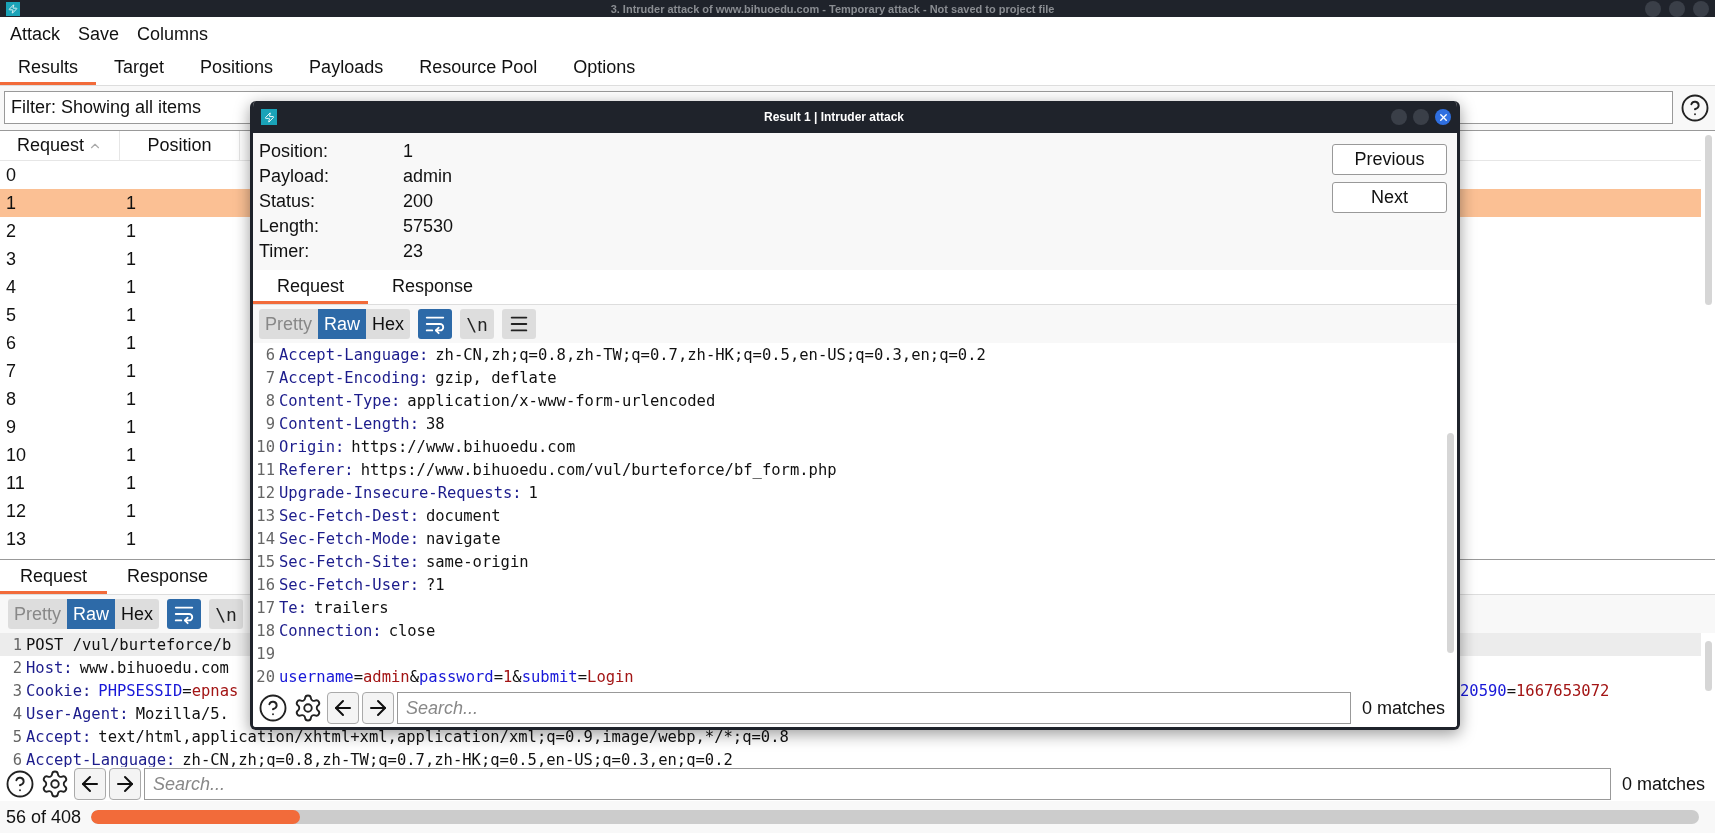 The width and height of the screenshot is (1715, 833). Describe the element at coordinates (334, 607) in the screenshot. I see `code-line: Te: trailers` at that location.